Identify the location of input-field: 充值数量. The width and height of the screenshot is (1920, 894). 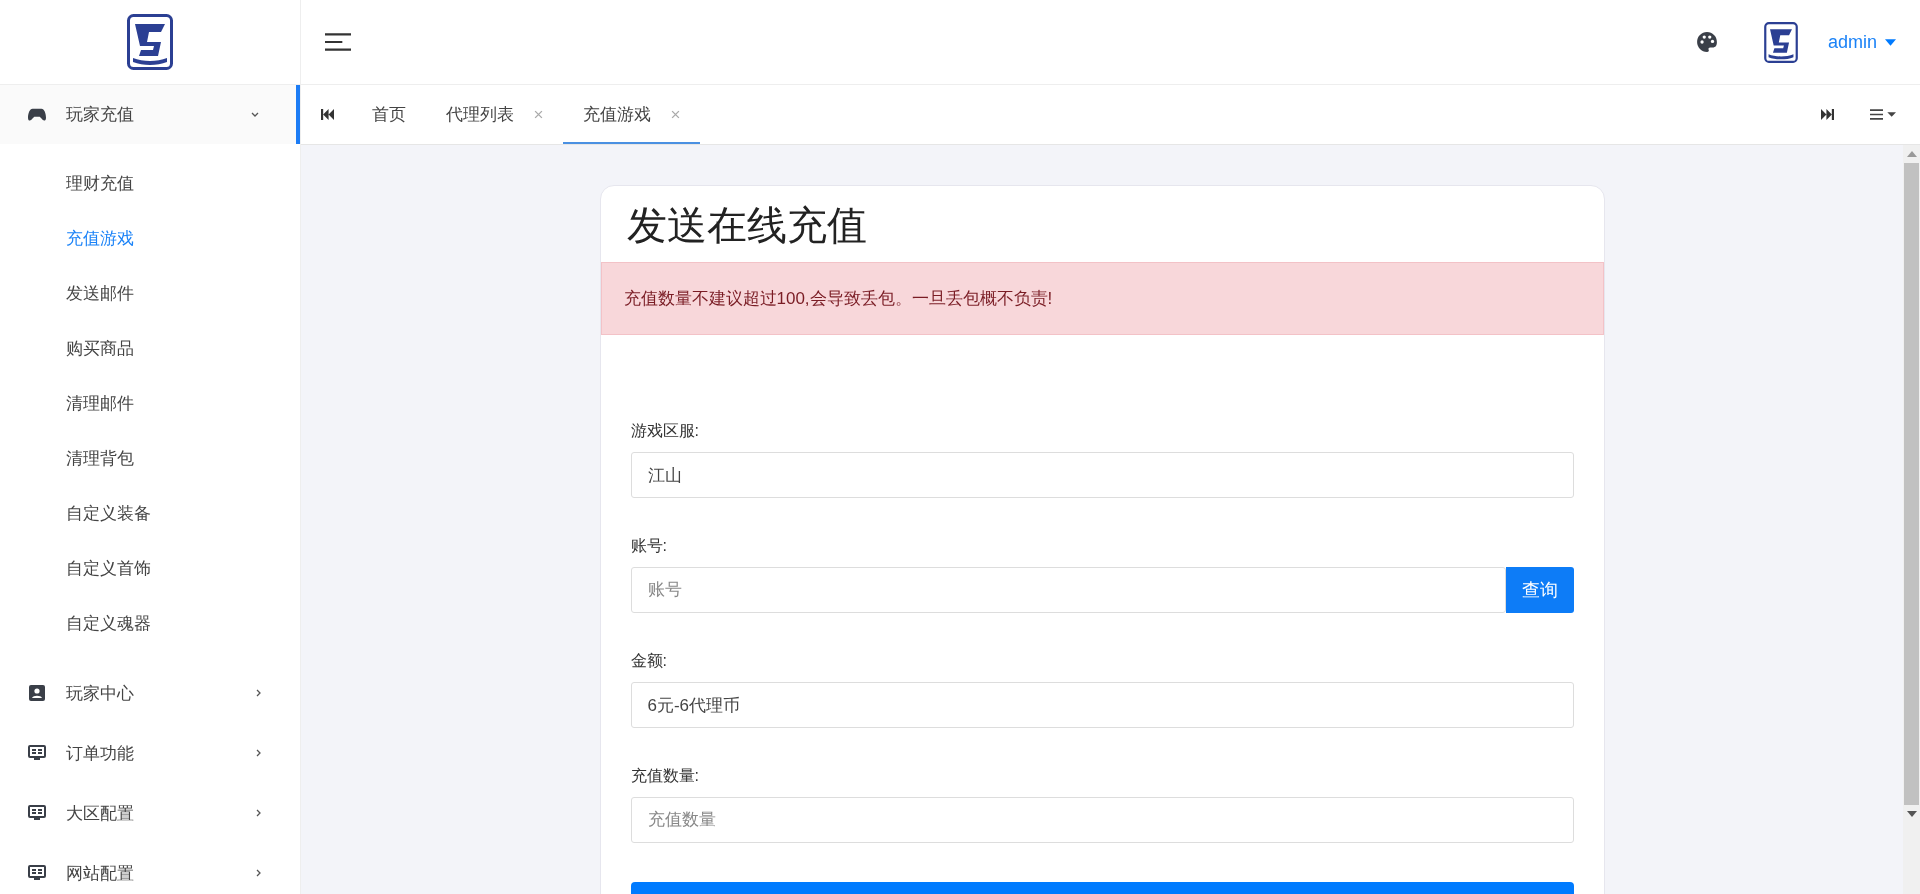
(1102, 820).